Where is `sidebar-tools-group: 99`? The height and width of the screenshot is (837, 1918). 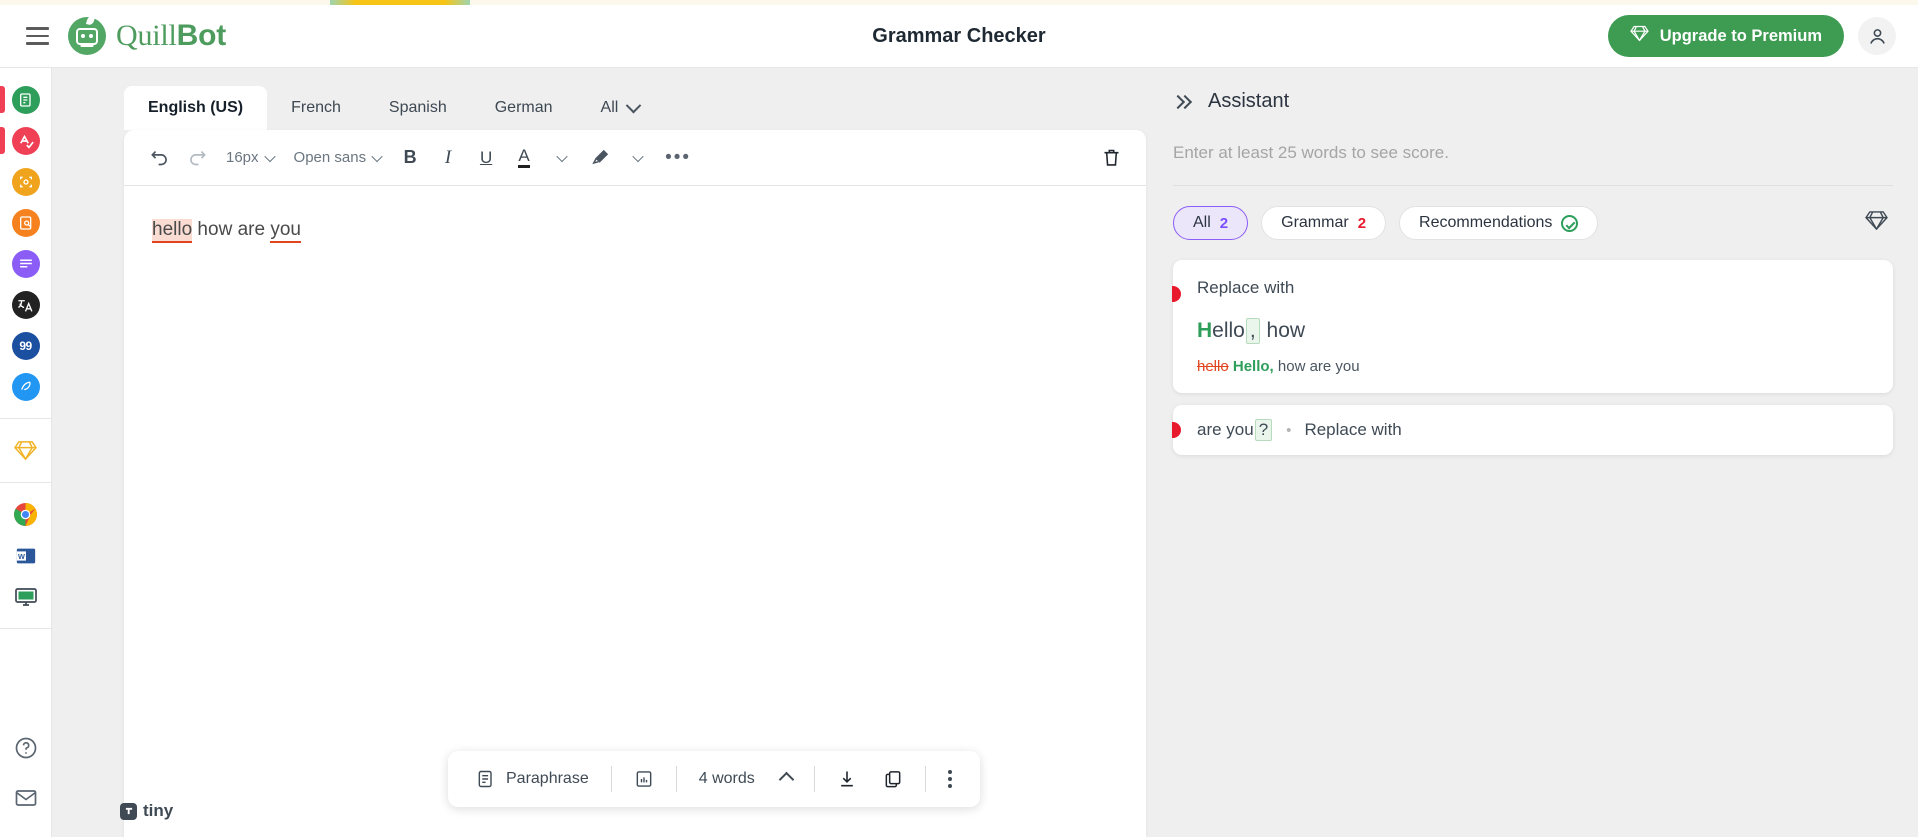 sidebar-tools-group: 99 is located at coordinates (25, 243).